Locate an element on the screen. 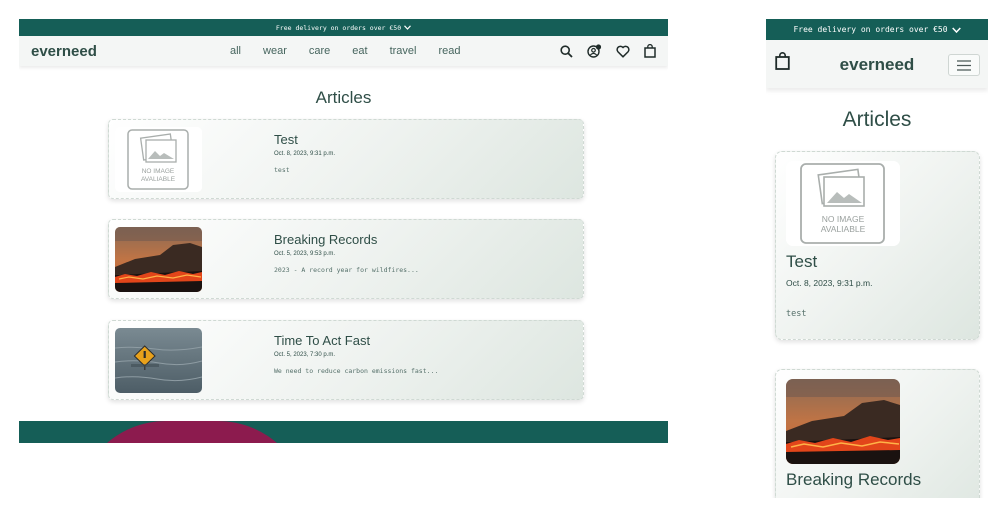  nav-item-care: care is located at coordinates (319, 51).